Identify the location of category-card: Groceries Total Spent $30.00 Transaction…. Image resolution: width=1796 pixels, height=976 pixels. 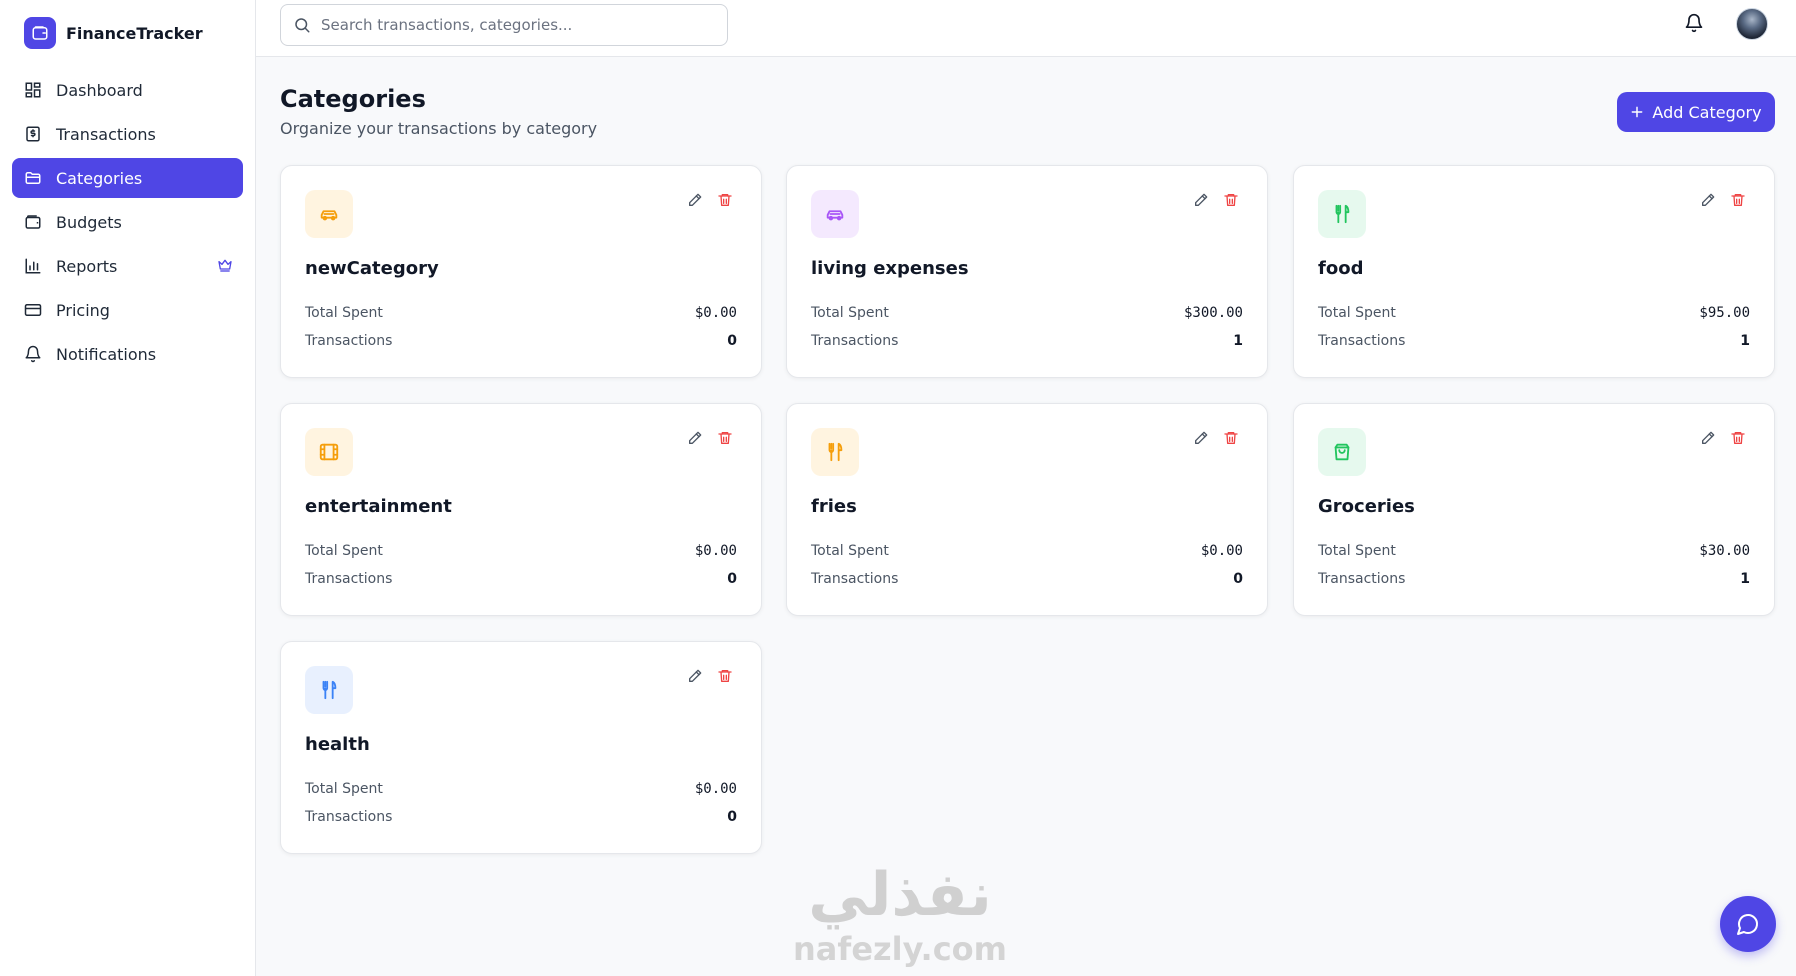
(1534, 509).